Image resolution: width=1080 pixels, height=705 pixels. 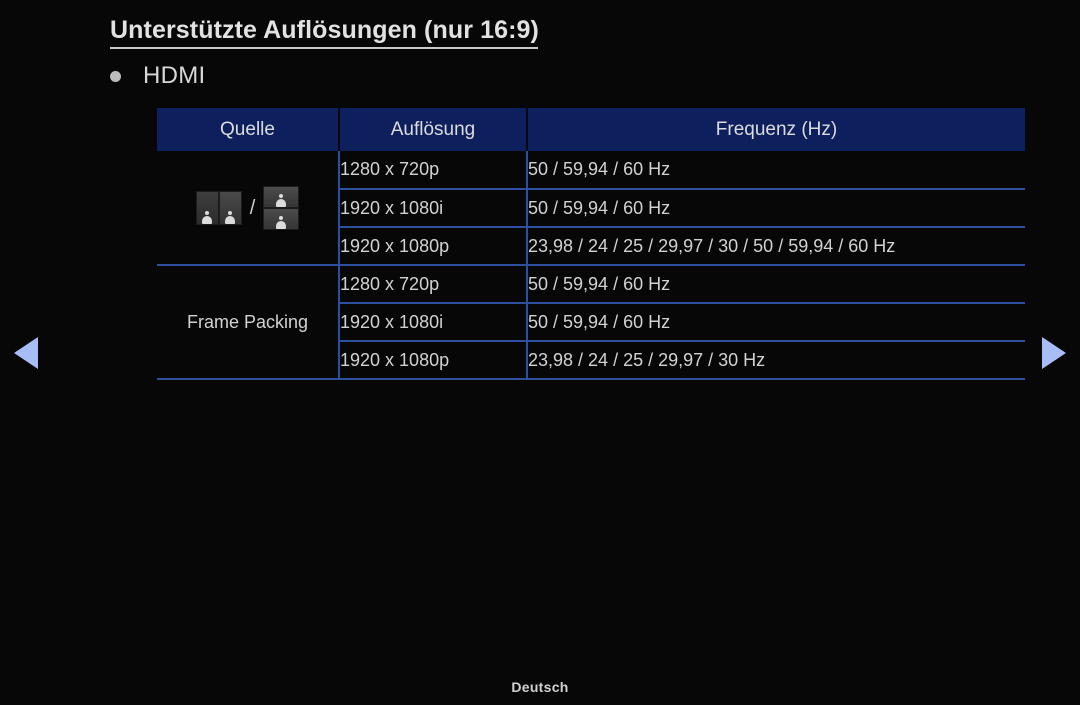 I want to click on top-bottom-bottom-pane, so click(x=281, y=218).